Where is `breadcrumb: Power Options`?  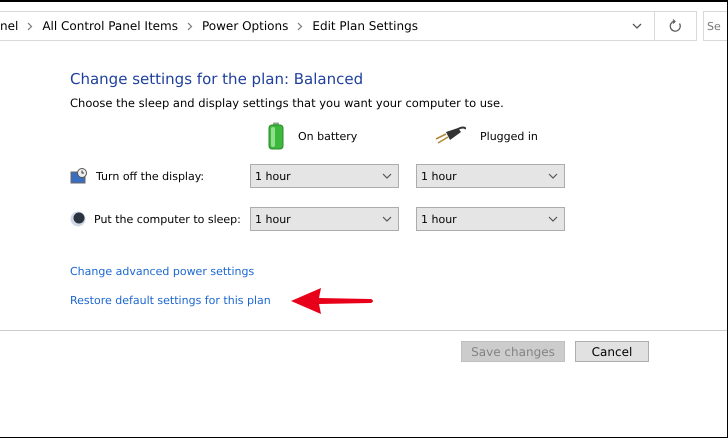
breadcrumb: Power Options is located at coordinates (245, 26).